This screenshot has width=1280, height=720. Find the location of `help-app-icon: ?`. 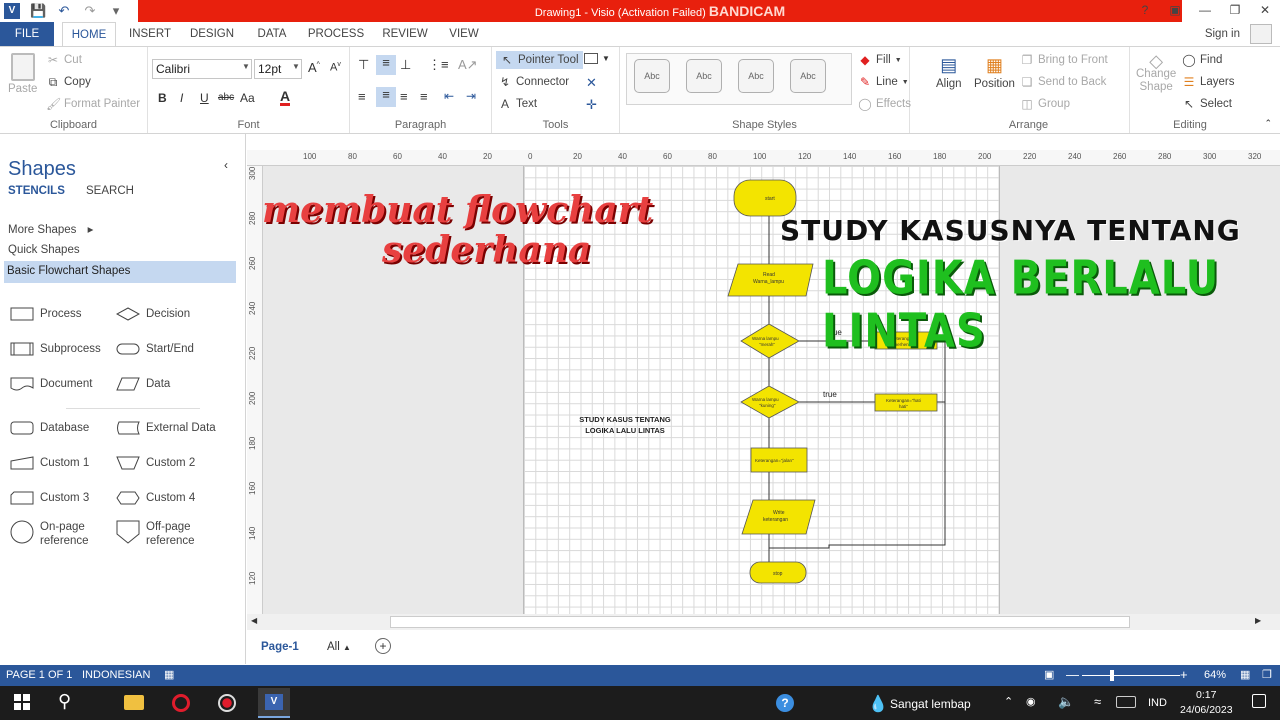

help-app-icon: ? is located at coordinates (785, 703).